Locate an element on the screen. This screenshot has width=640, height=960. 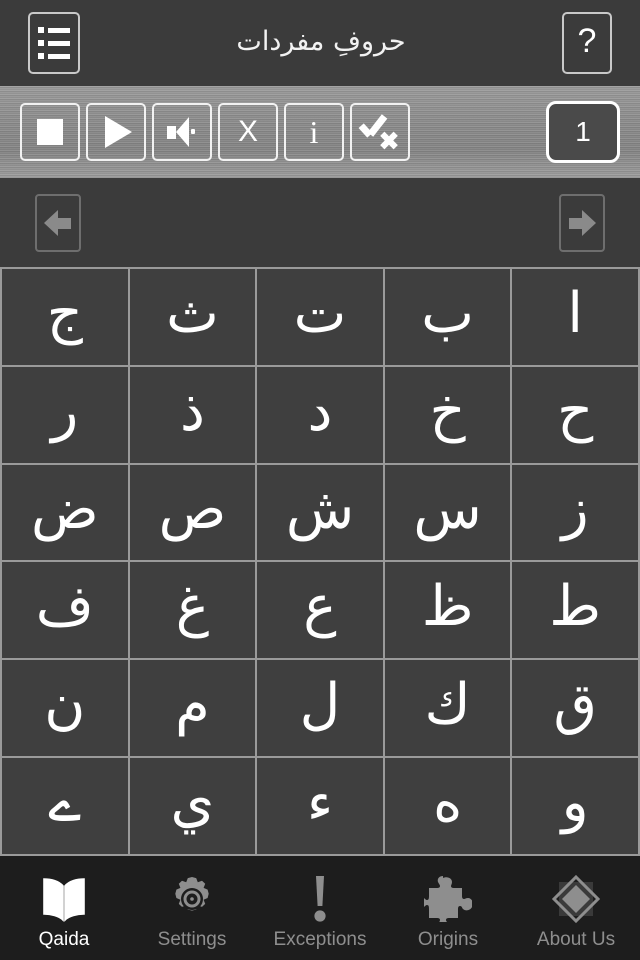
letter-cell: ذ is located at coordinates (192, 414).